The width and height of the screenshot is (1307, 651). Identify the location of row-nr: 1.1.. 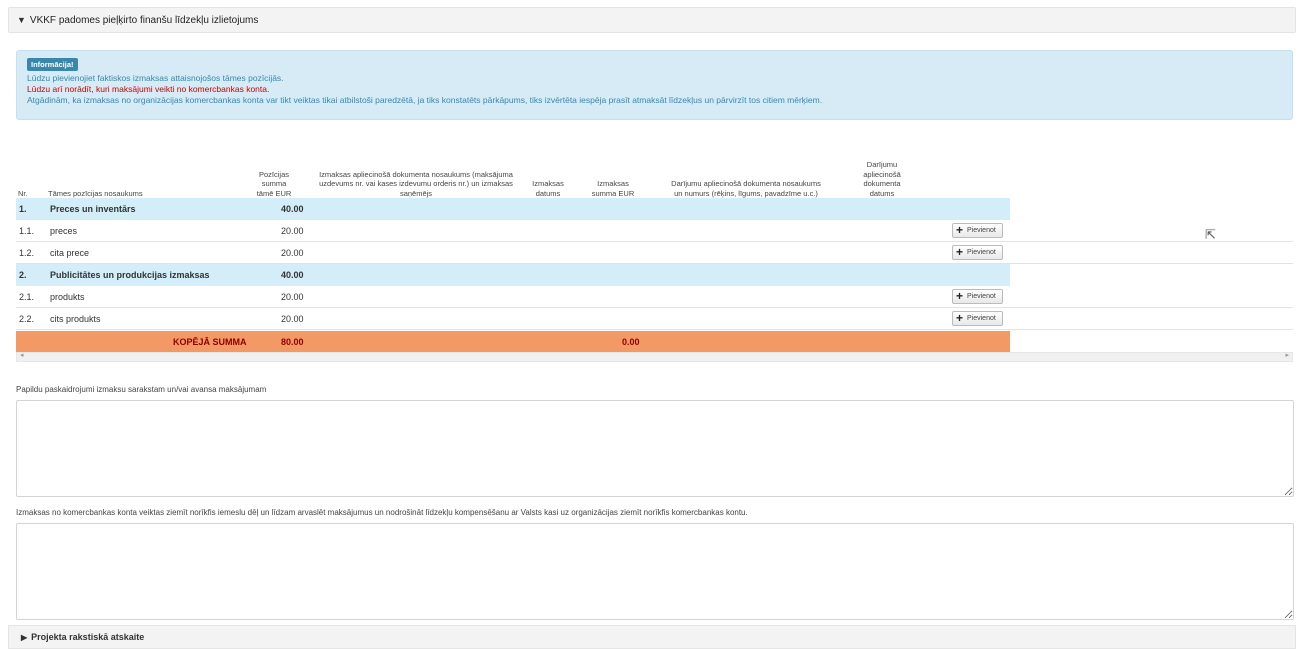
(27, 231).